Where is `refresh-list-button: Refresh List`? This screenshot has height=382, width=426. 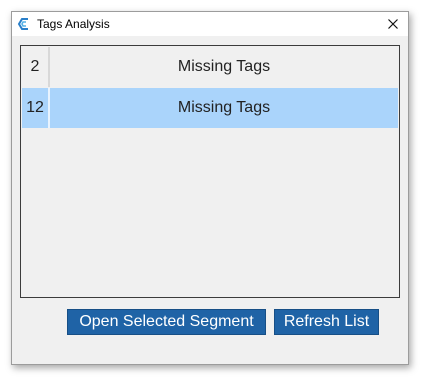 refresh-list-button: Refresh List is located at coordinates (326, 322).